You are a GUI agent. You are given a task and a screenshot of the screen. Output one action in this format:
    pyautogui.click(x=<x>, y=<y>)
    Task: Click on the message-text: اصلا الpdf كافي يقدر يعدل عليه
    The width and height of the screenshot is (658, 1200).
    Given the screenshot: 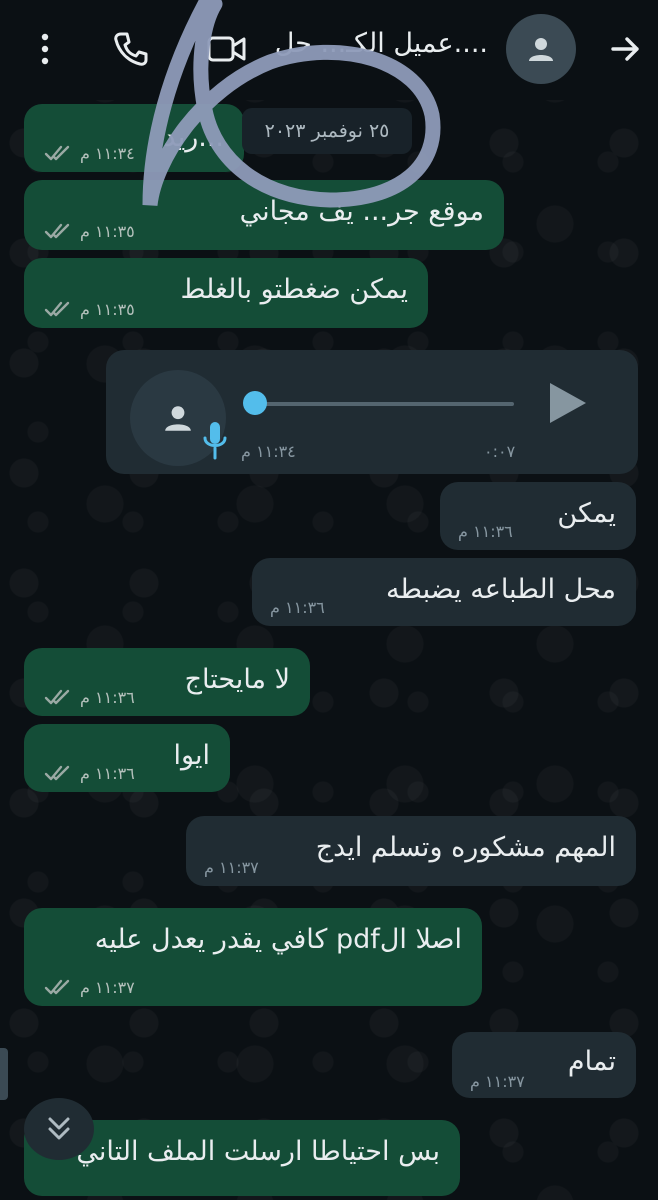 What is the action you would take?
    pyautogui.click(x=278, y=939)
    